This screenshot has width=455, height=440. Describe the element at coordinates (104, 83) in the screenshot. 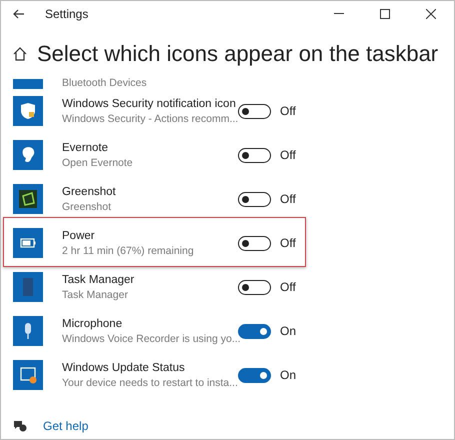

I see `item-subtitle: Bluetooth Devices` at that location.